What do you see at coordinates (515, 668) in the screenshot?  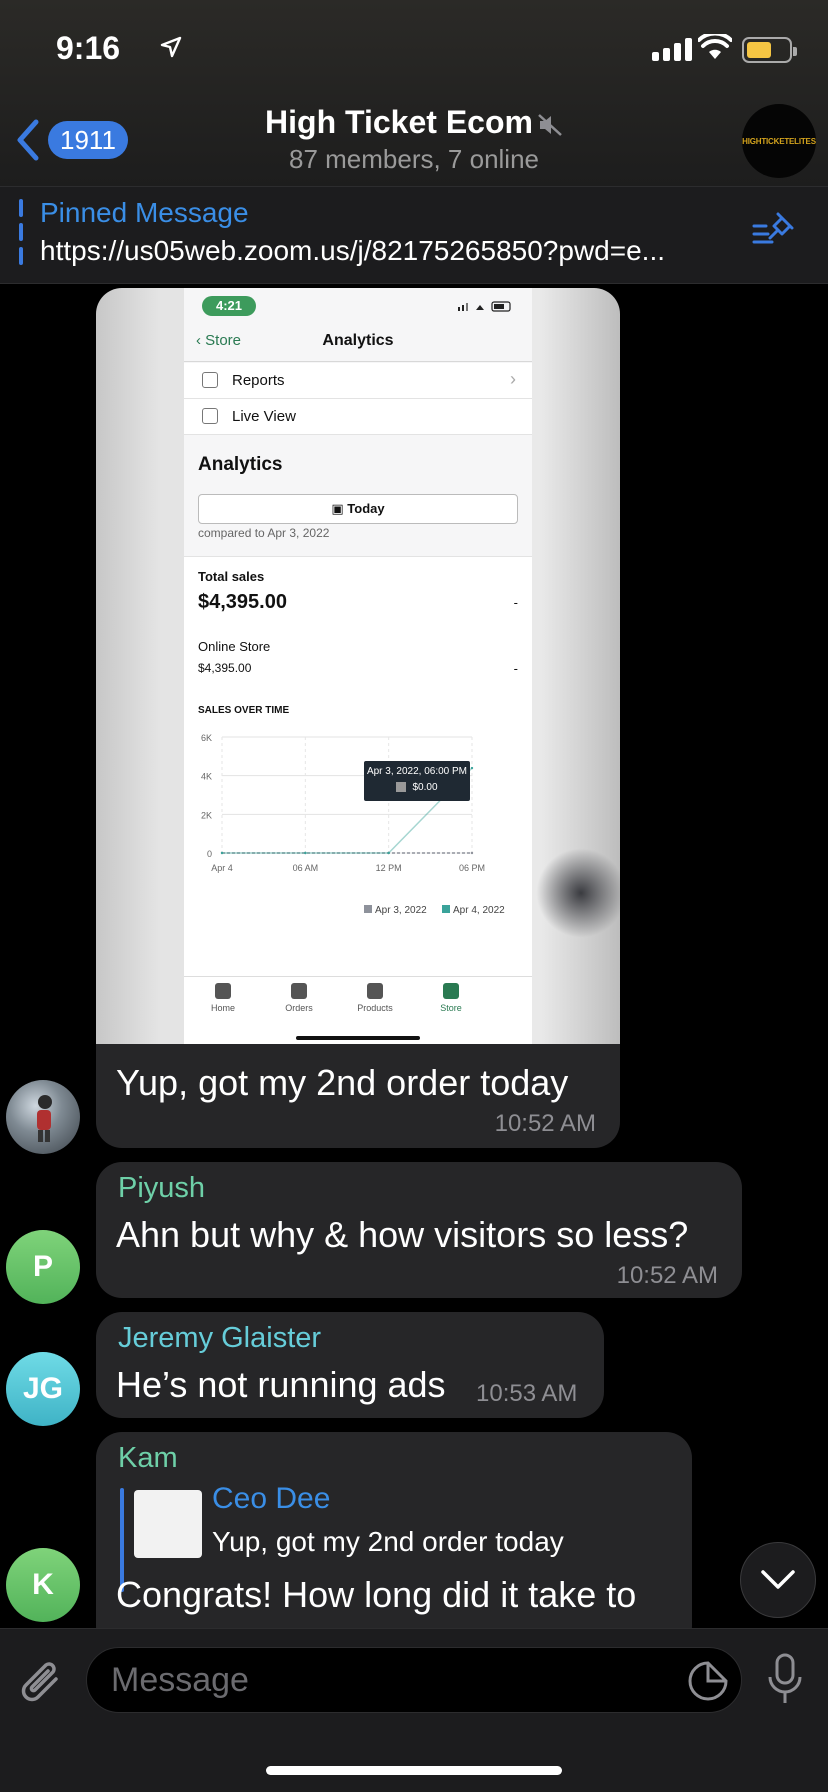 I see `ph-online-store-dash: -` at bounding box center [515, 668].